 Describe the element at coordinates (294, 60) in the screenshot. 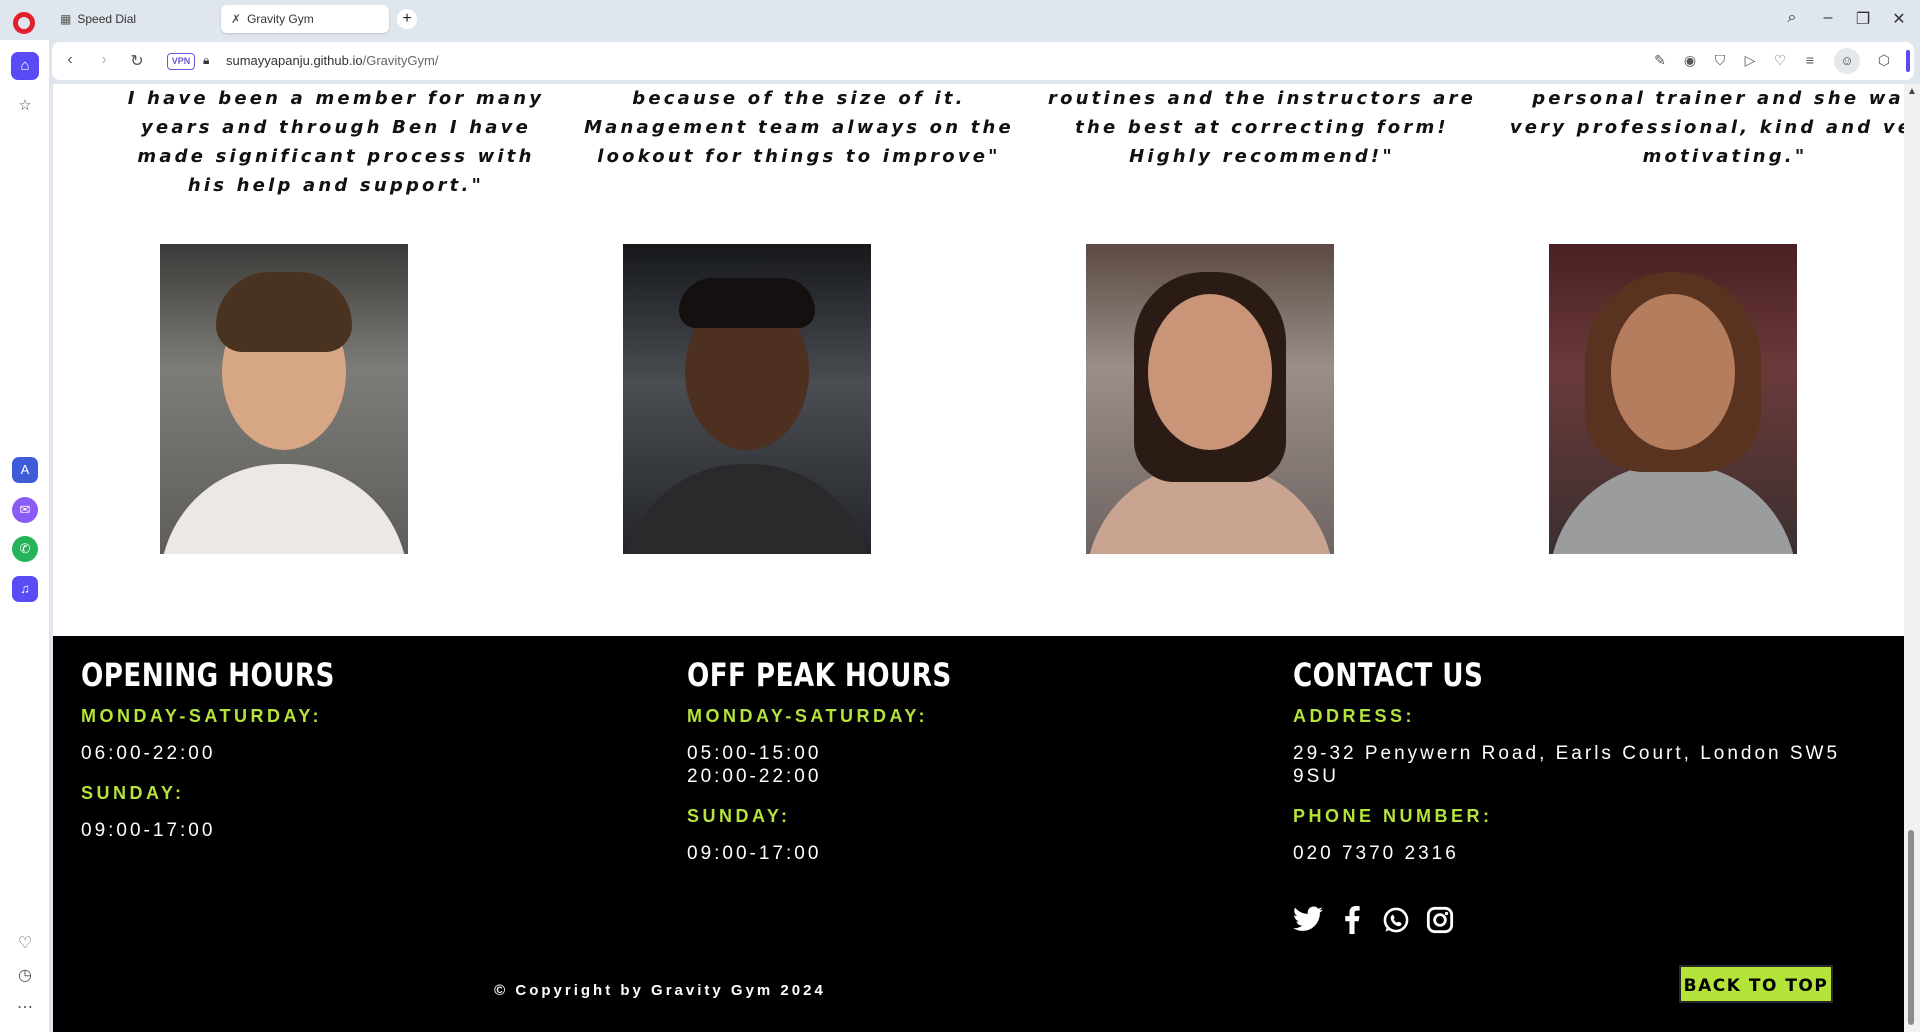

I see `url-domain: sumayyapanju.github.io` at that location.